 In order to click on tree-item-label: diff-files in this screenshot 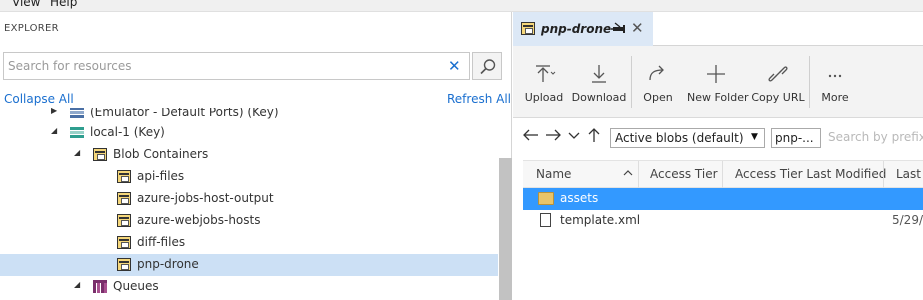, I will do `click(161, 242)`.